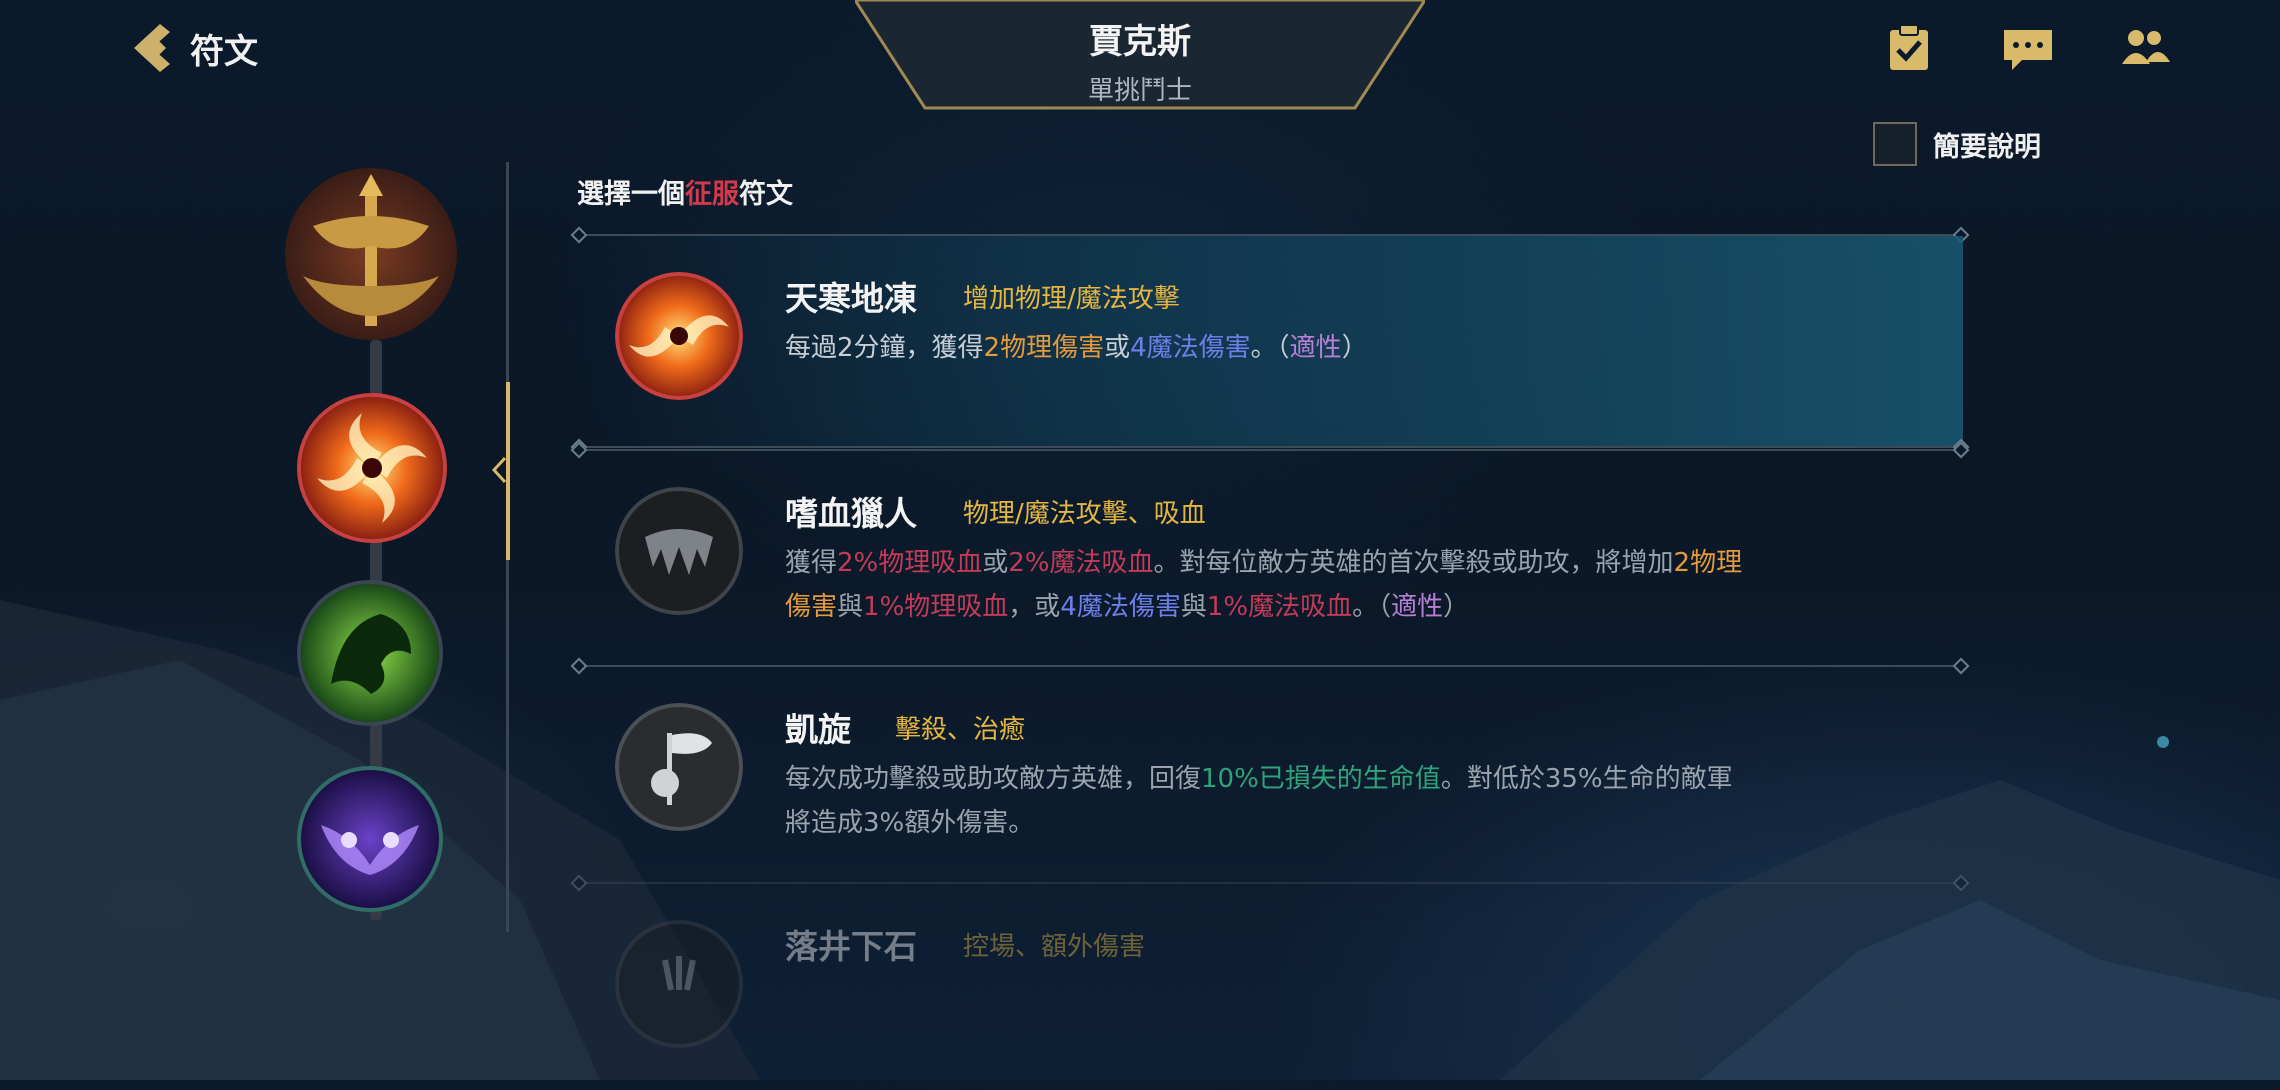  What do you see at coordinates (1279, 607) in the screenshot?
I see `rune-keyword: 1%魔法吸血` at bounding box center [1279, 607].